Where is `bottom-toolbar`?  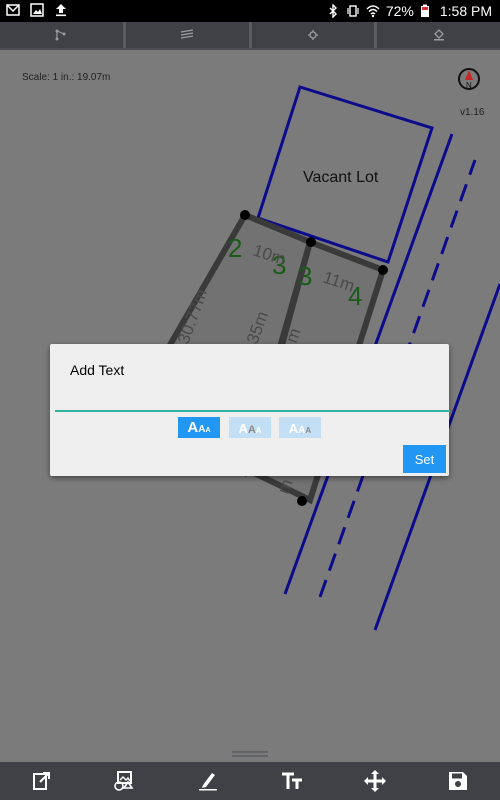
bottom-toolbar is located at coordinates (250, 781).